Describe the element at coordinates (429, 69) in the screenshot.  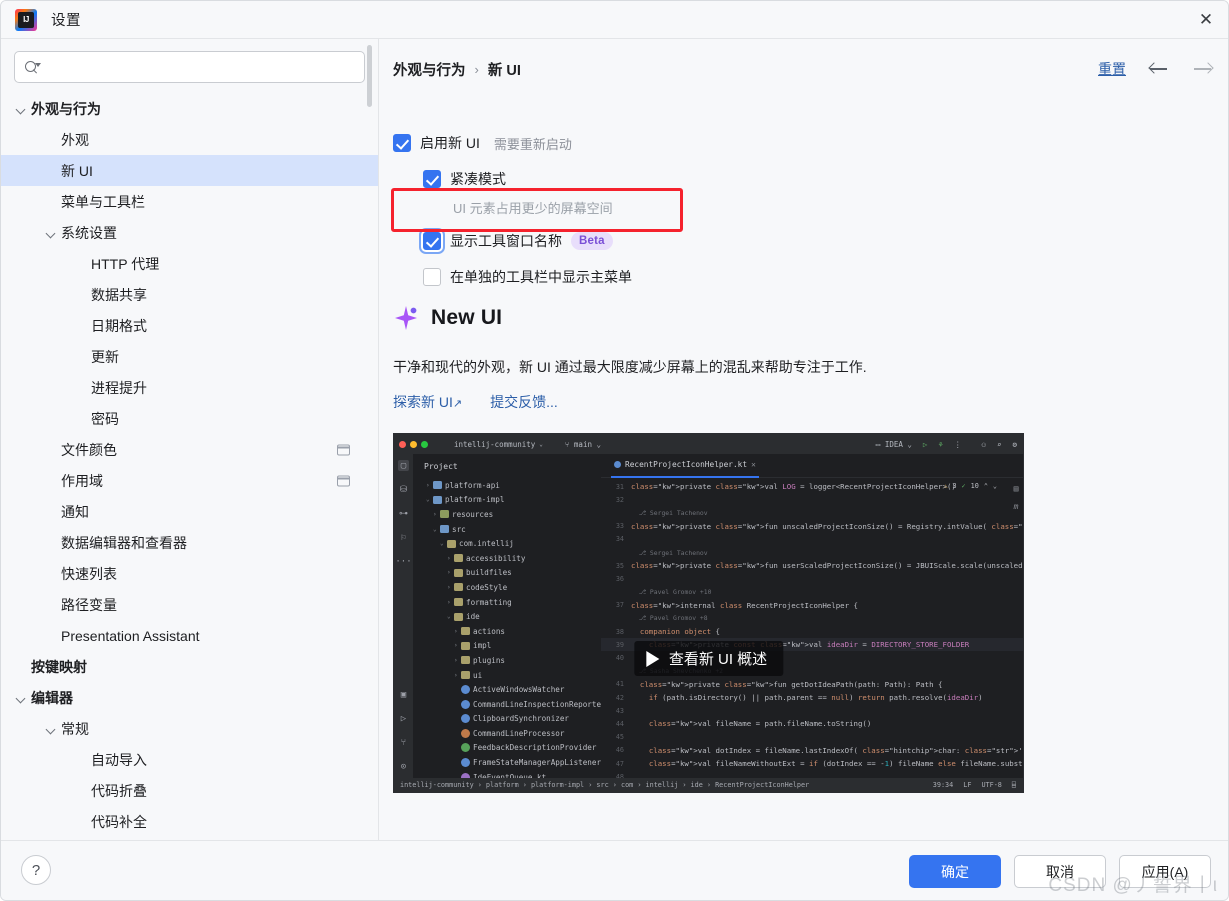
I see `breadcrumb-parent: 外观与行为` at that location.